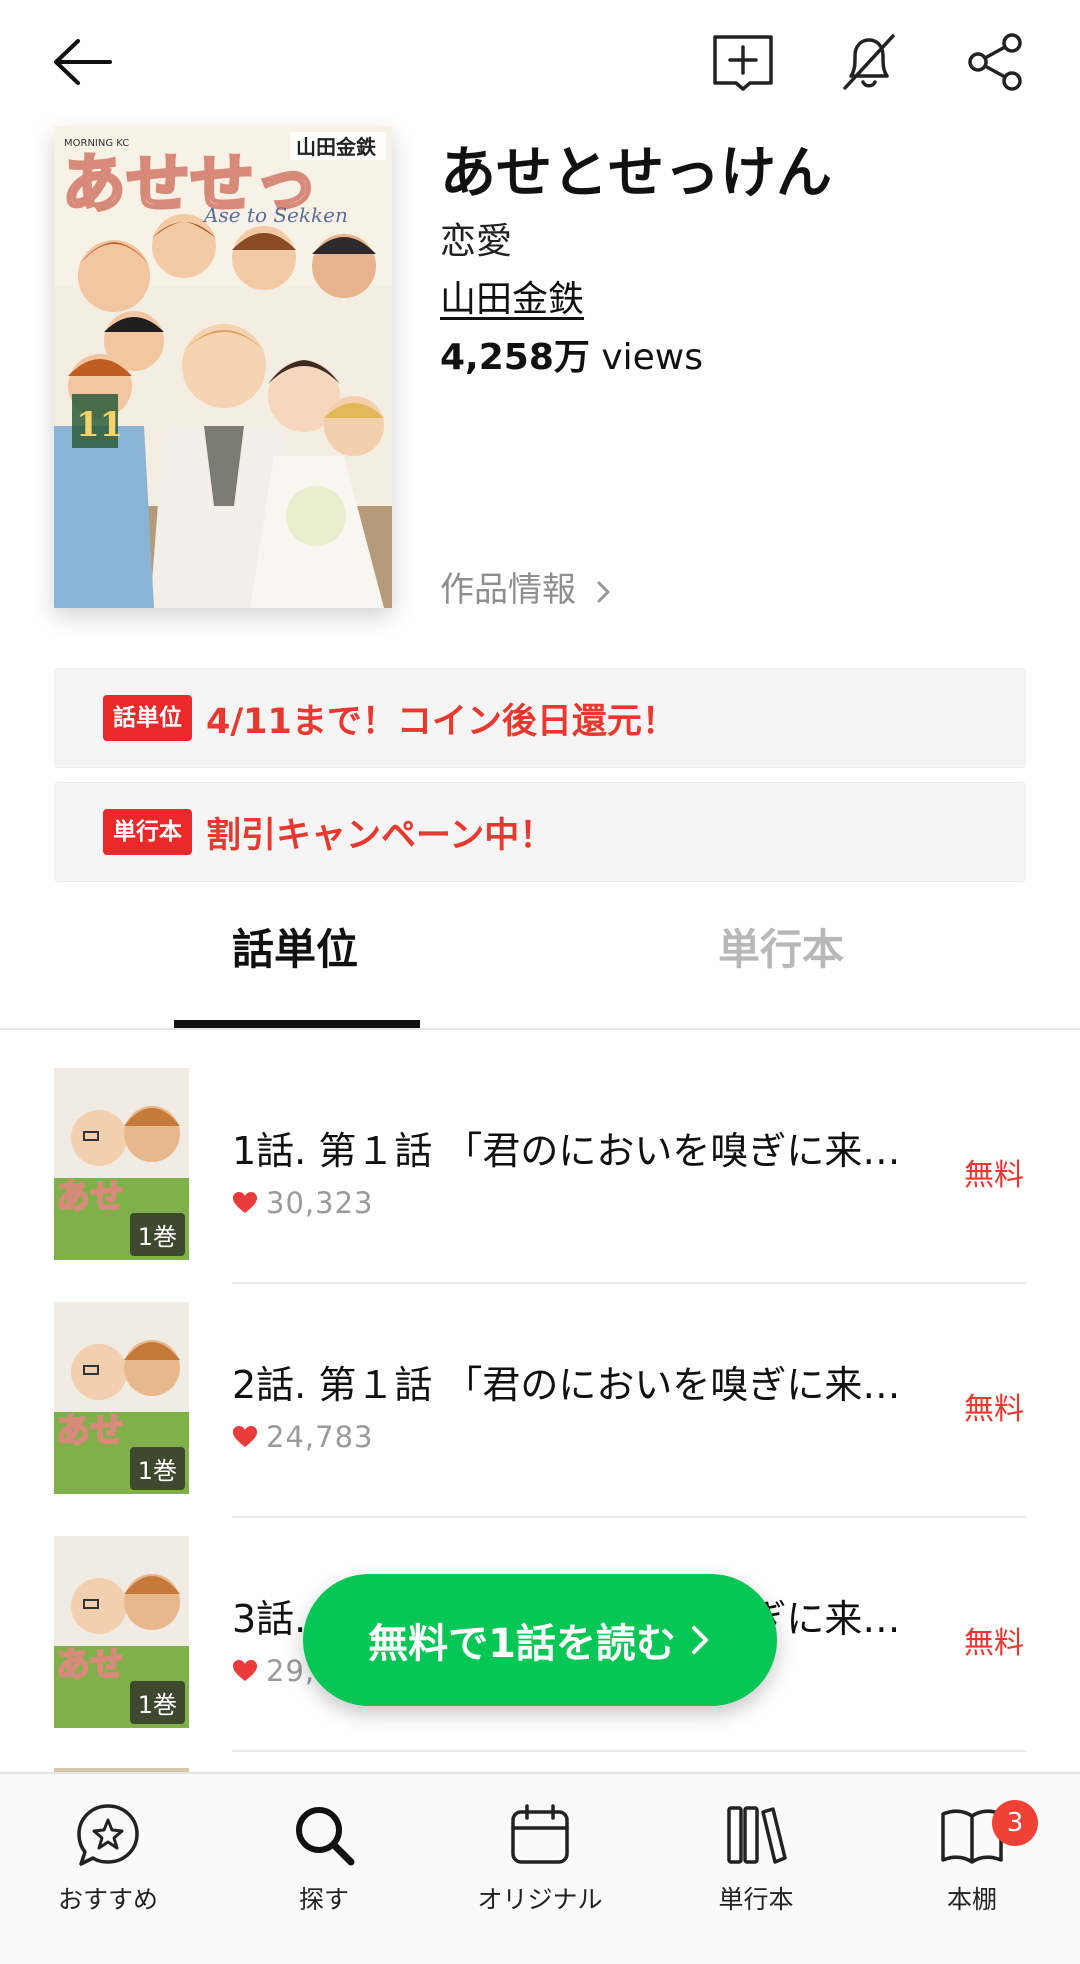  I want to click on episode-likes: 24,783, so click(302, 1437).